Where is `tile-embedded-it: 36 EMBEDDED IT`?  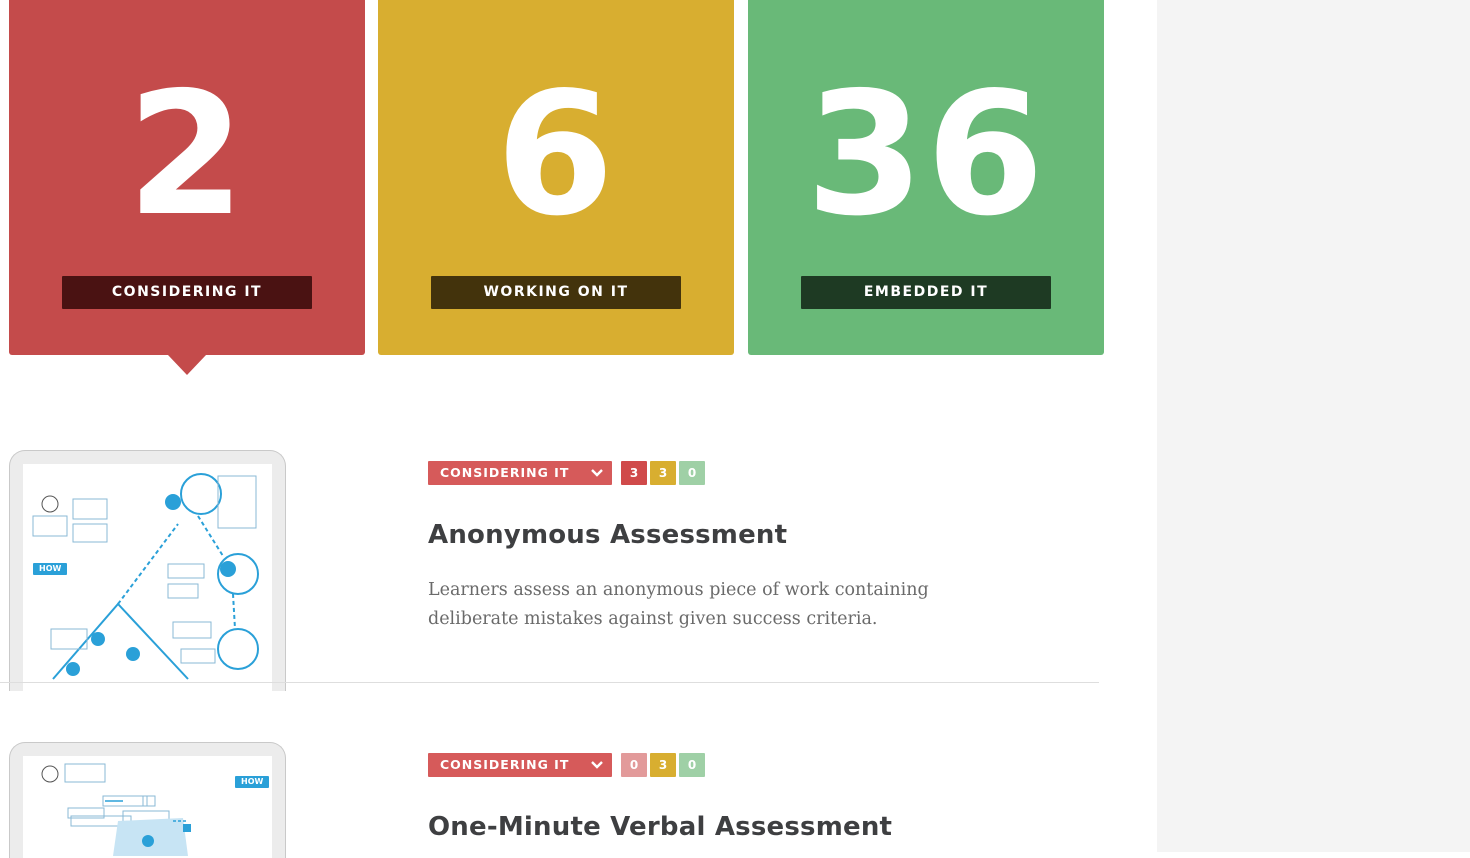 tile-embedded-it: 36 EMBEDDED IT is located at coordinates (926, 177).